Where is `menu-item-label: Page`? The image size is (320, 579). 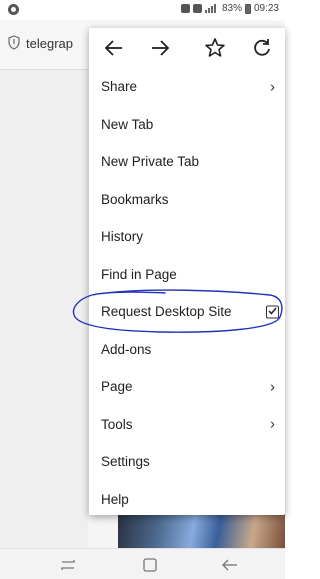
menu-item-label: Page is located at coordinates (117, 387).